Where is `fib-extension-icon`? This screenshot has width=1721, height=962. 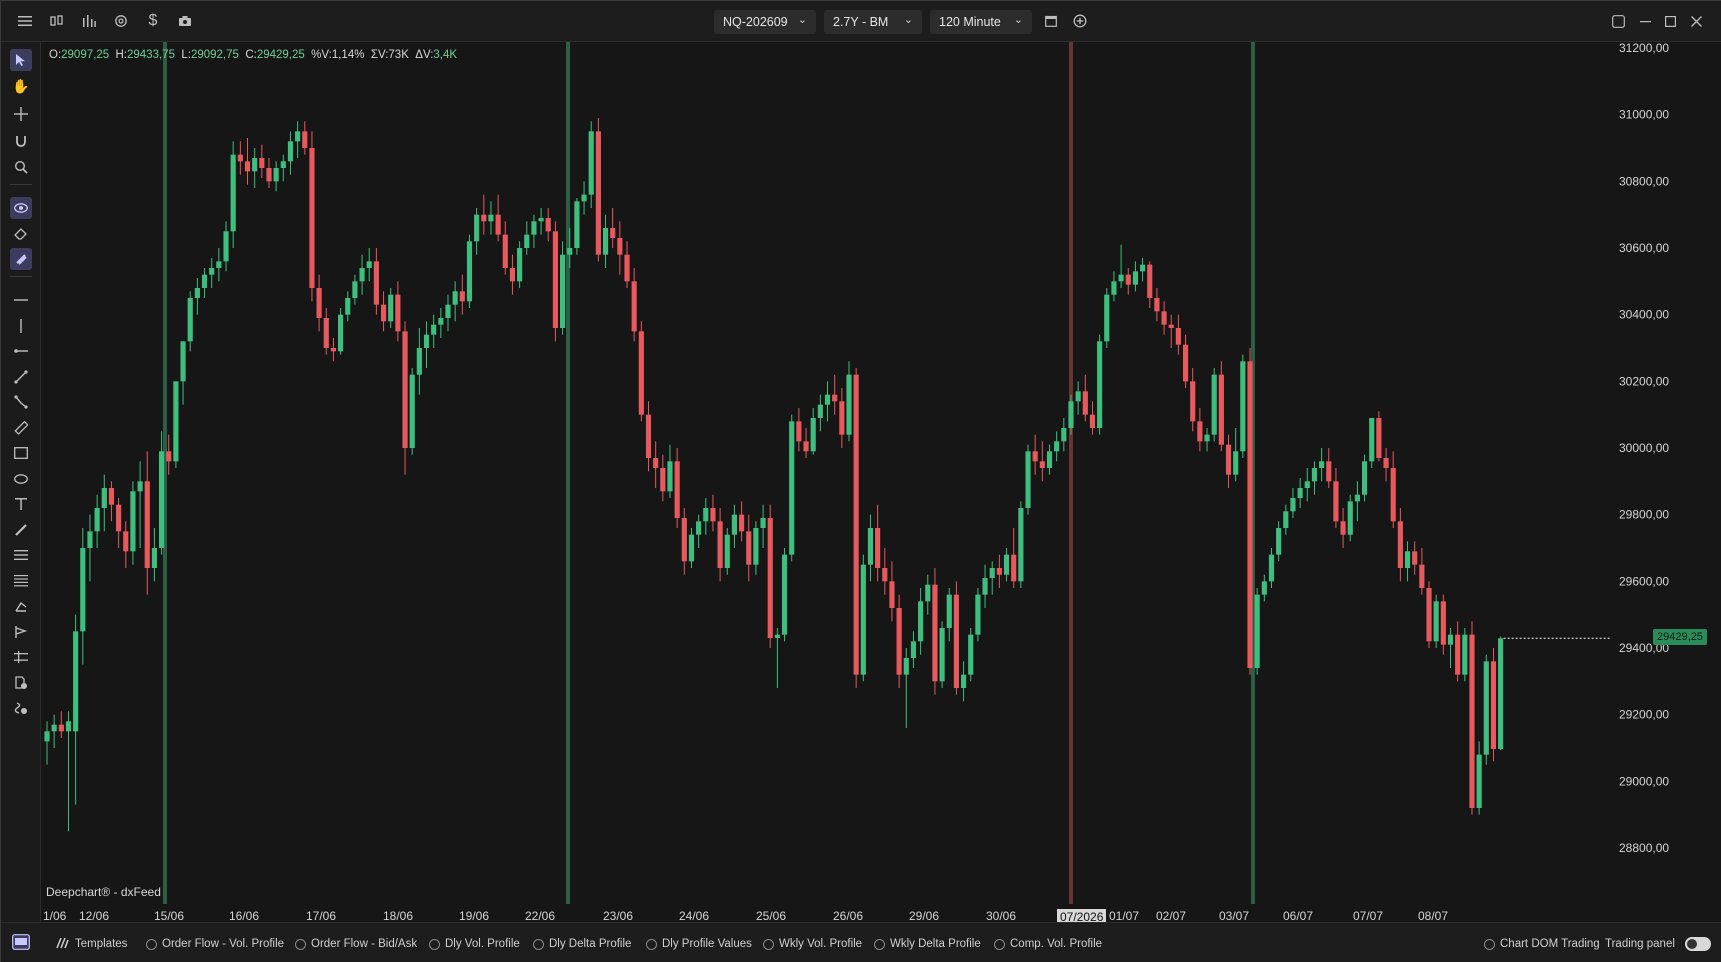
fib-extension-icon is located at coordinates (21, 581).